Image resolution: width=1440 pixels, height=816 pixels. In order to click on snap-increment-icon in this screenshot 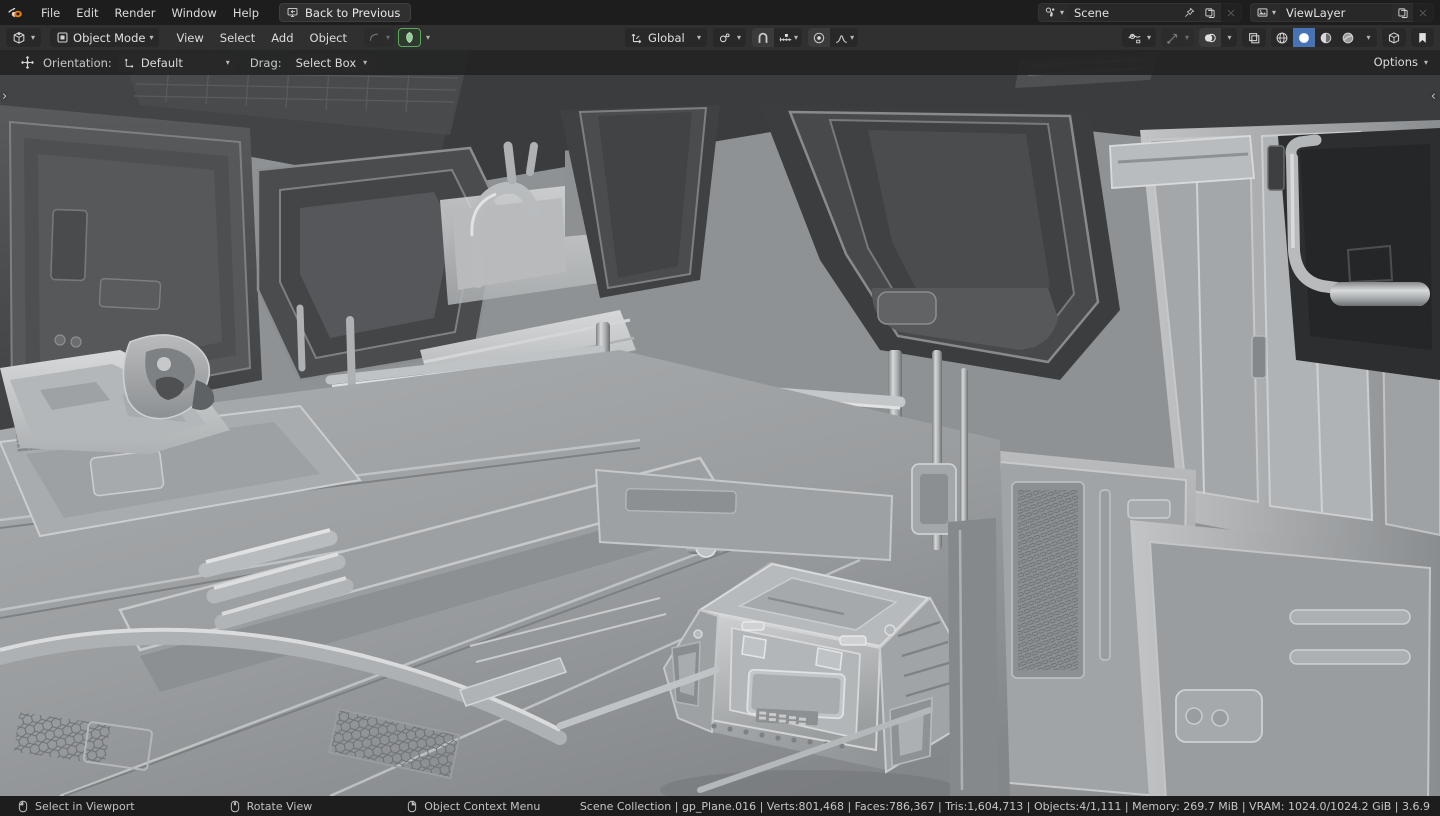, I will do `click(785, 38)`.